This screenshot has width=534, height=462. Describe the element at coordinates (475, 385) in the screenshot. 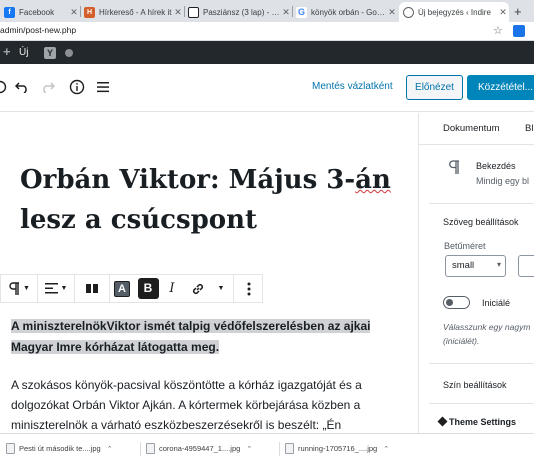

I see `color-settings-panel-toggle: Szín beállítások` at that location.